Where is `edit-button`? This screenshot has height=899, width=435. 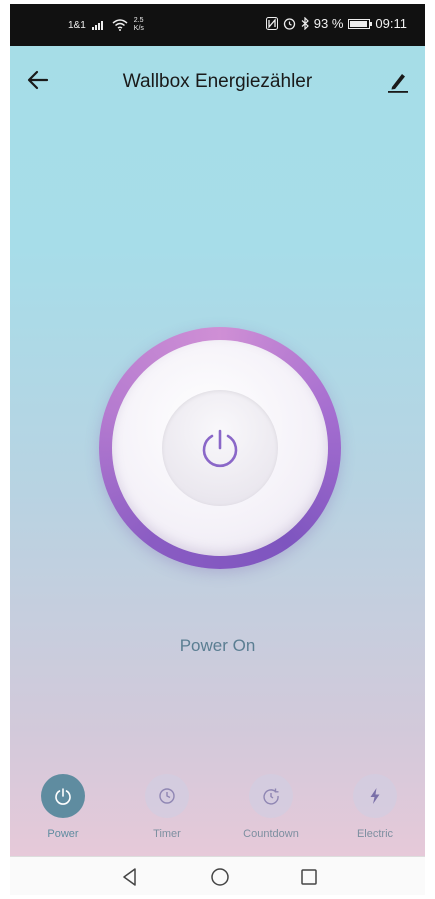
edit-button is located at coordinates (399, 82).